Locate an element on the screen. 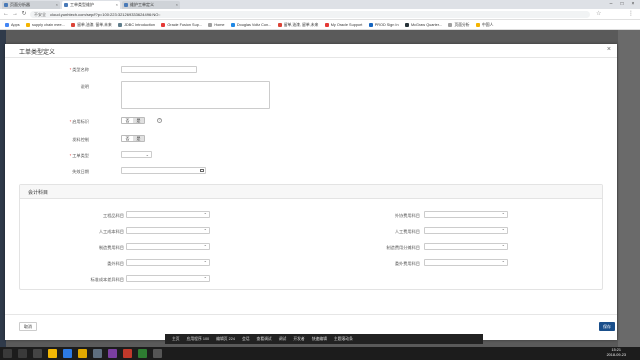  description-textarea is located at coordinates (195, 95).